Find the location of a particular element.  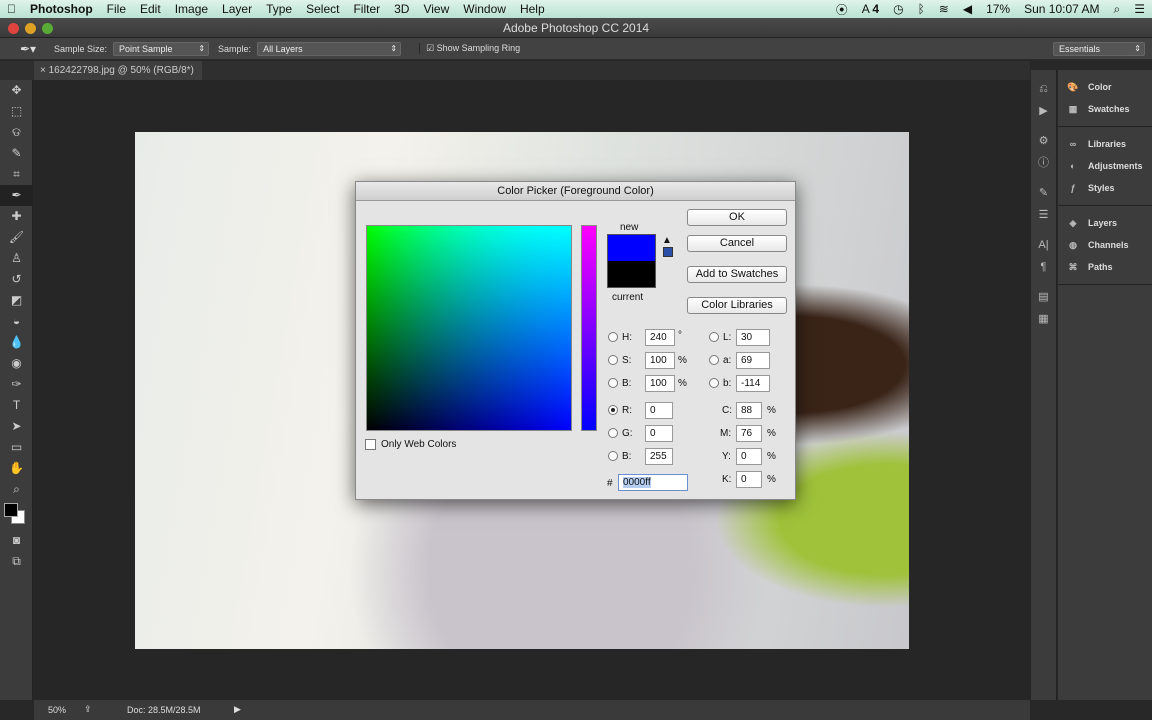

red-radio is located at coordinates (613, 410).